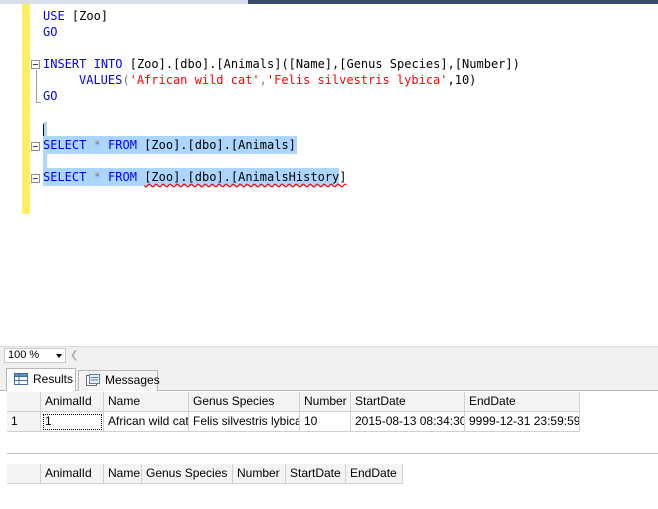 The image size is (658, 509). I want to click on grid2-col-animalid: AnimalId, so click(72, 474).